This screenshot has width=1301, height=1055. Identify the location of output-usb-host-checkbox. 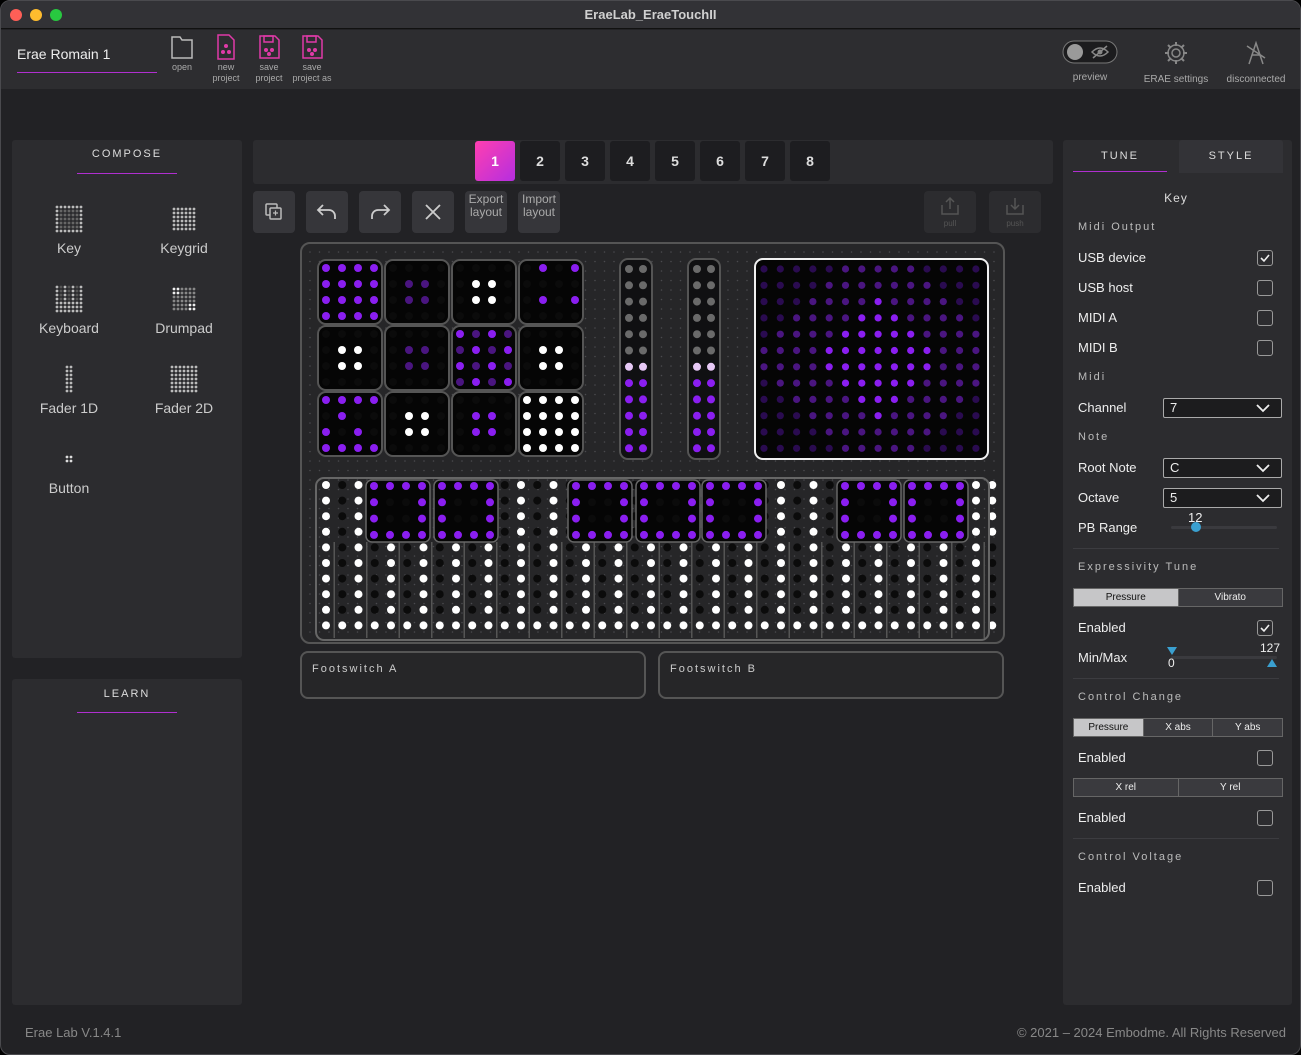
(1265, 288).